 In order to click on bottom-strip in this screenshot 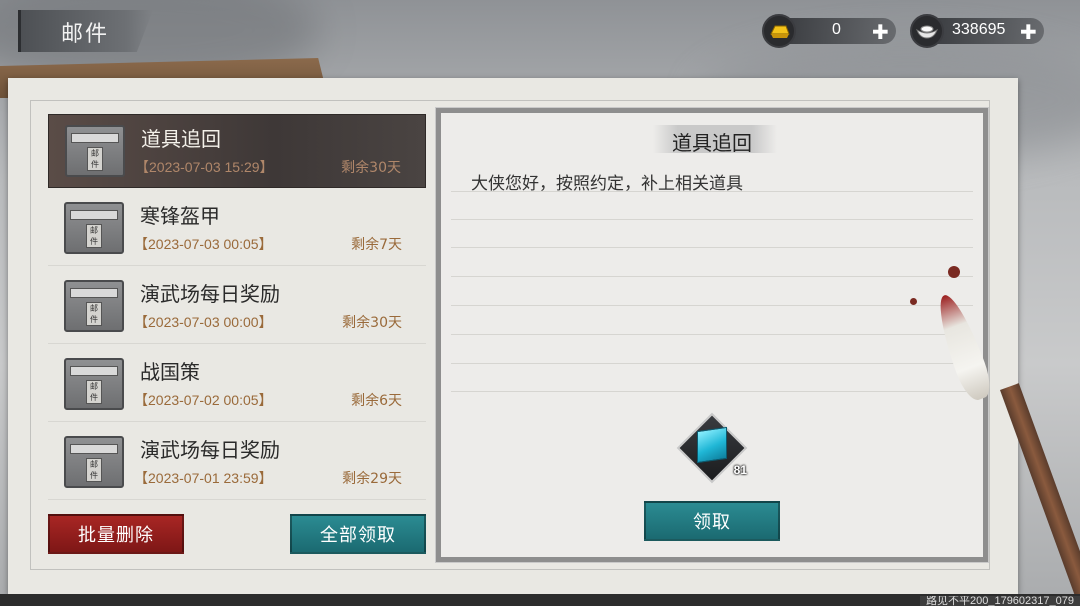, I will do `click(540, 600)`.